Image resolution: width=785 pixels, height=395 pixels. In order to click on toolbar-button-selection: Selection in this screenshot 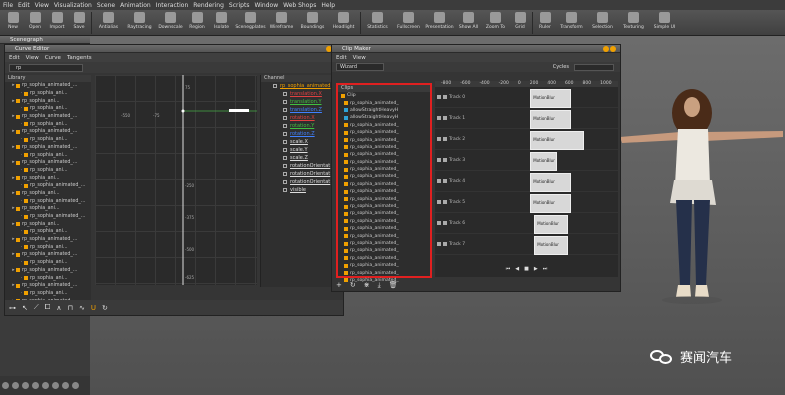, I will do `click(602, 23)`.